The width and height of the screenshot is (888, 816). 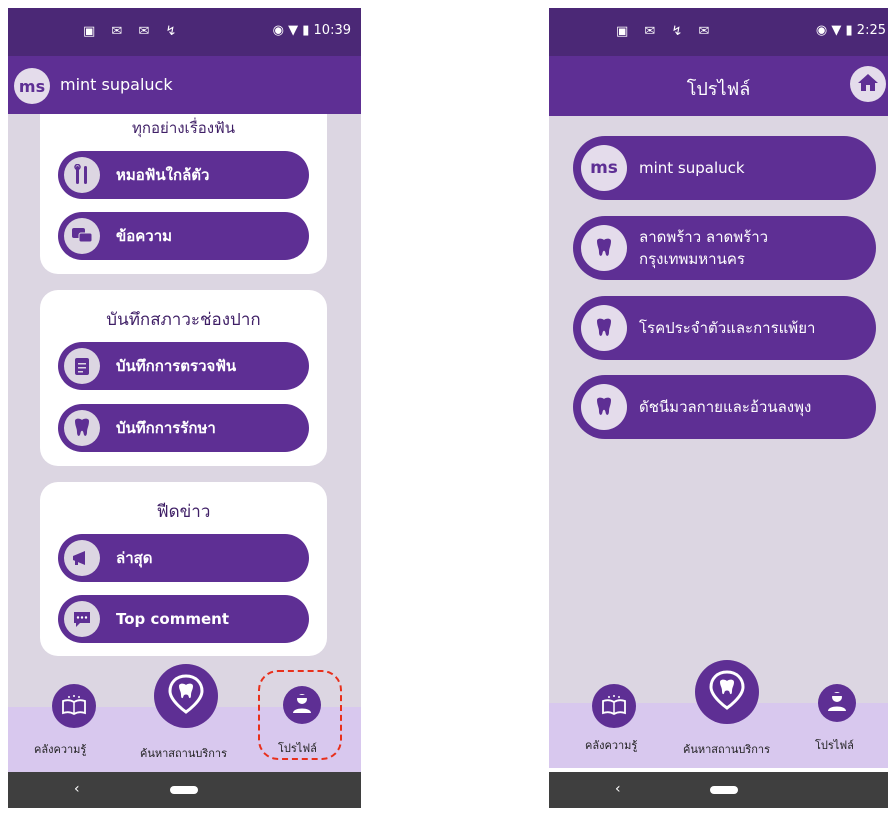 I want to click on card-title: บันทึกสภาวะช่องปาก, so click(x=183, y=320).